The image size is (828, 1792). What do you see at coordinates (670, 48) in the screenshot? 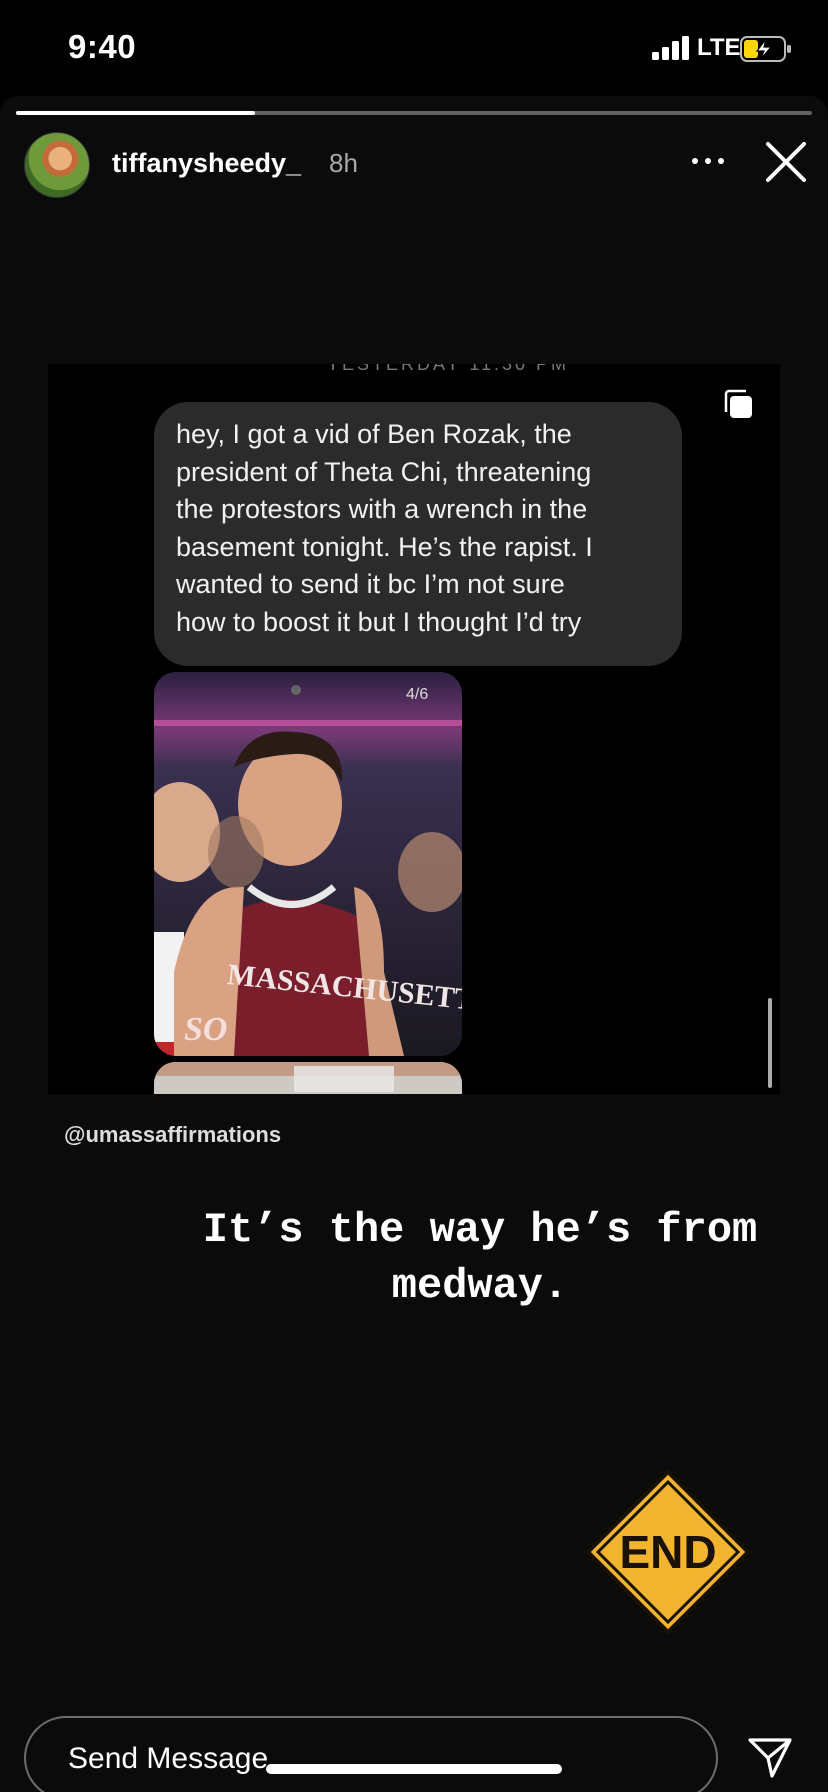
I see `signal-icon` at bounding box center [670, 48].